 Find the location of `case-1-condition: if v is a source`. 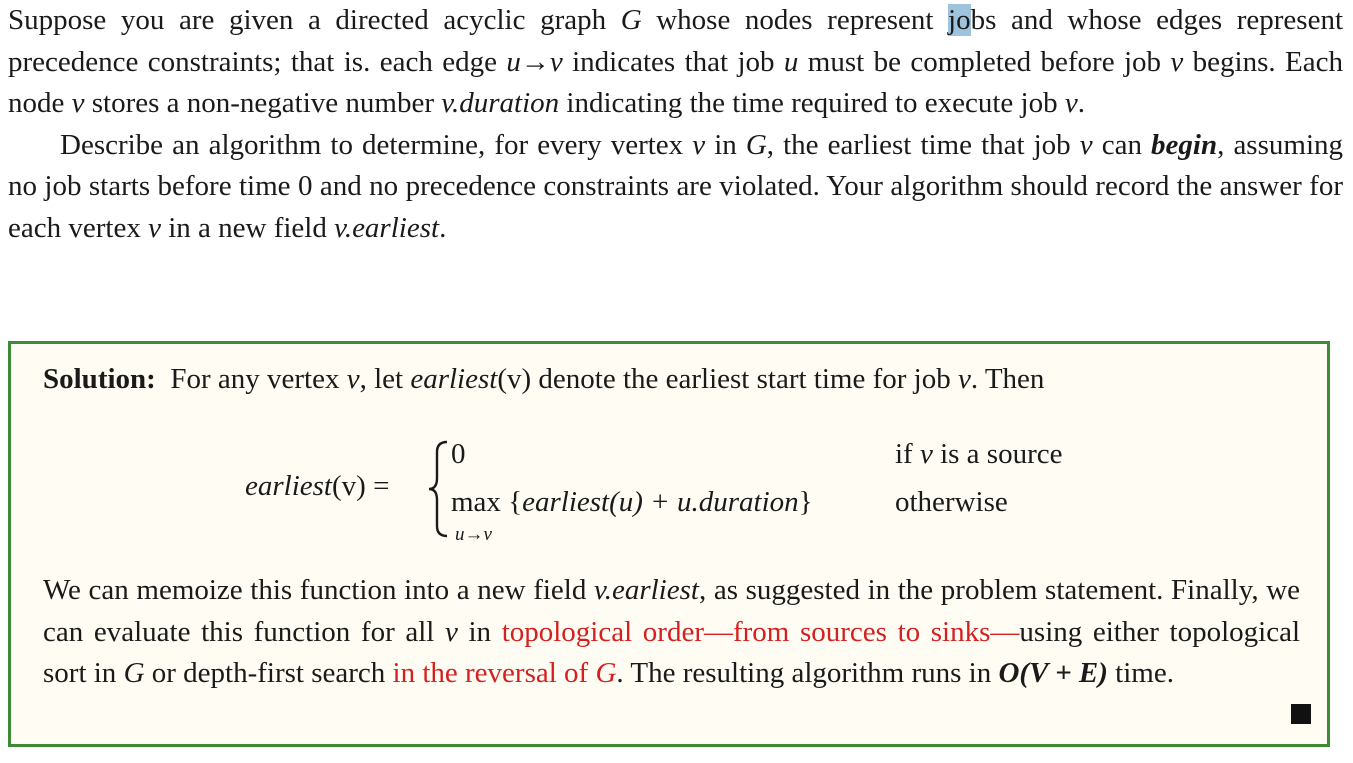

case-1-condition: if v is a source is located at coordinates (979, 454).